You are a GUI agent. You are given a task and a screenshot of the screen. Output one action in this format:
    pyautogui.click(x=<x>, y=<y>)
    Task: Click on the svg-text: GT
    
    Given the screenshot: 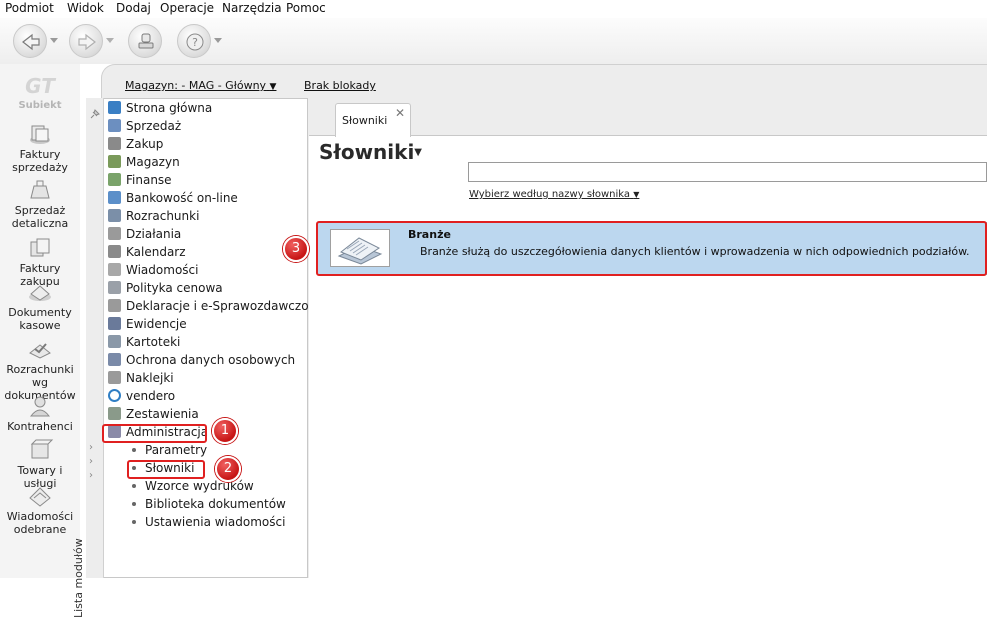 What is the action you would take?
    pyautogui.click(x=40, y=86)
    